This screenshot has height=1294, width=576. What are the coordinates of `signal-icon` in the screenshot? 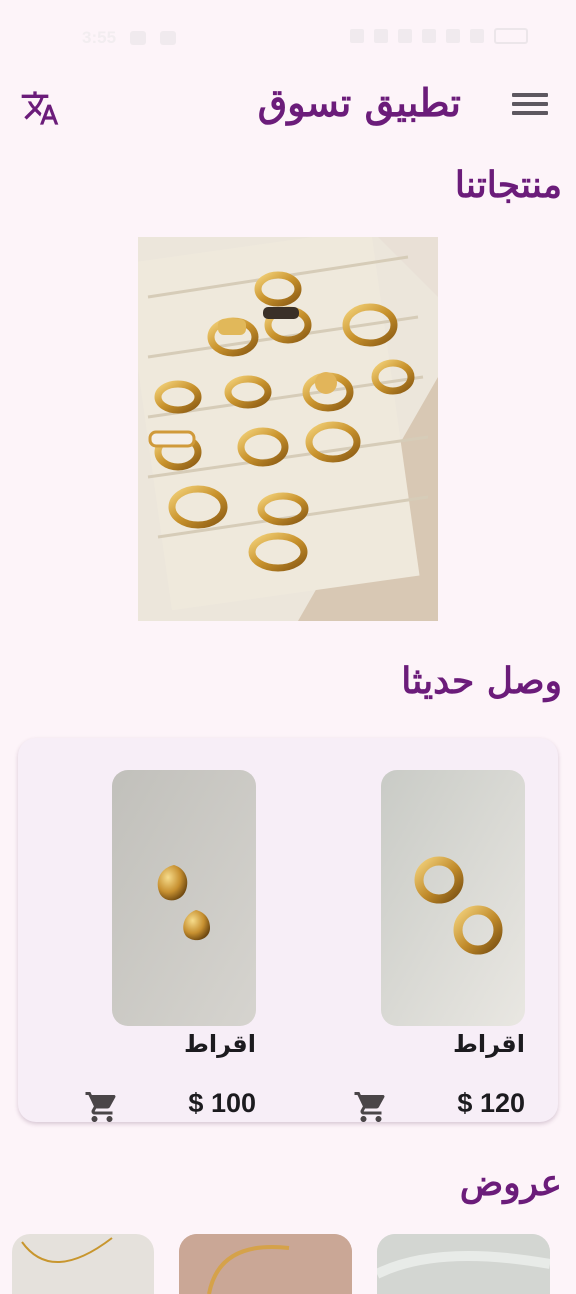 It's located at (453, 36).